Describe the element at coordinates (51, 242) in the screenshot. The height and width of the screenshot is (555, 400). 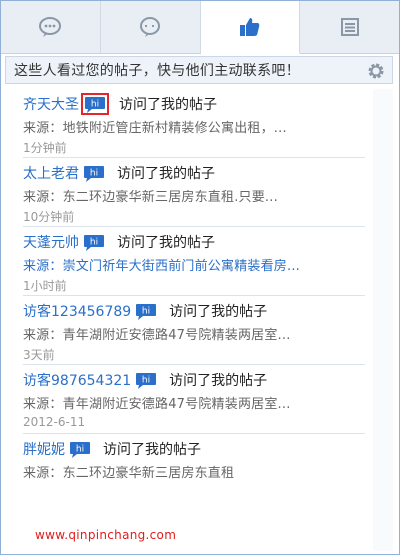
I see `visitor-name: 天蓬元帅` at that location.